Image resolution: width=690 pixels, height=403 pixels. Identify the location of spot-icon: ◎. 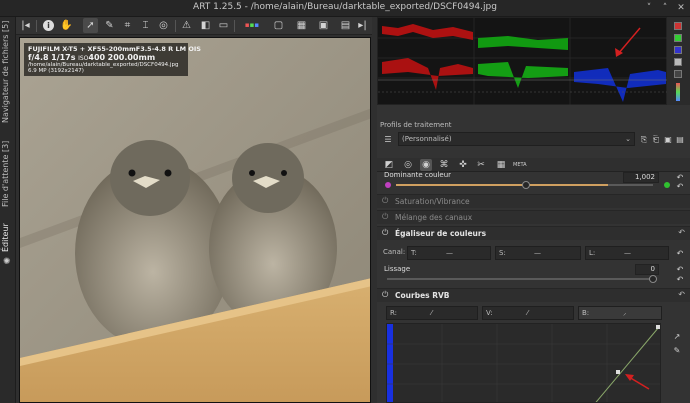
(163, 25).